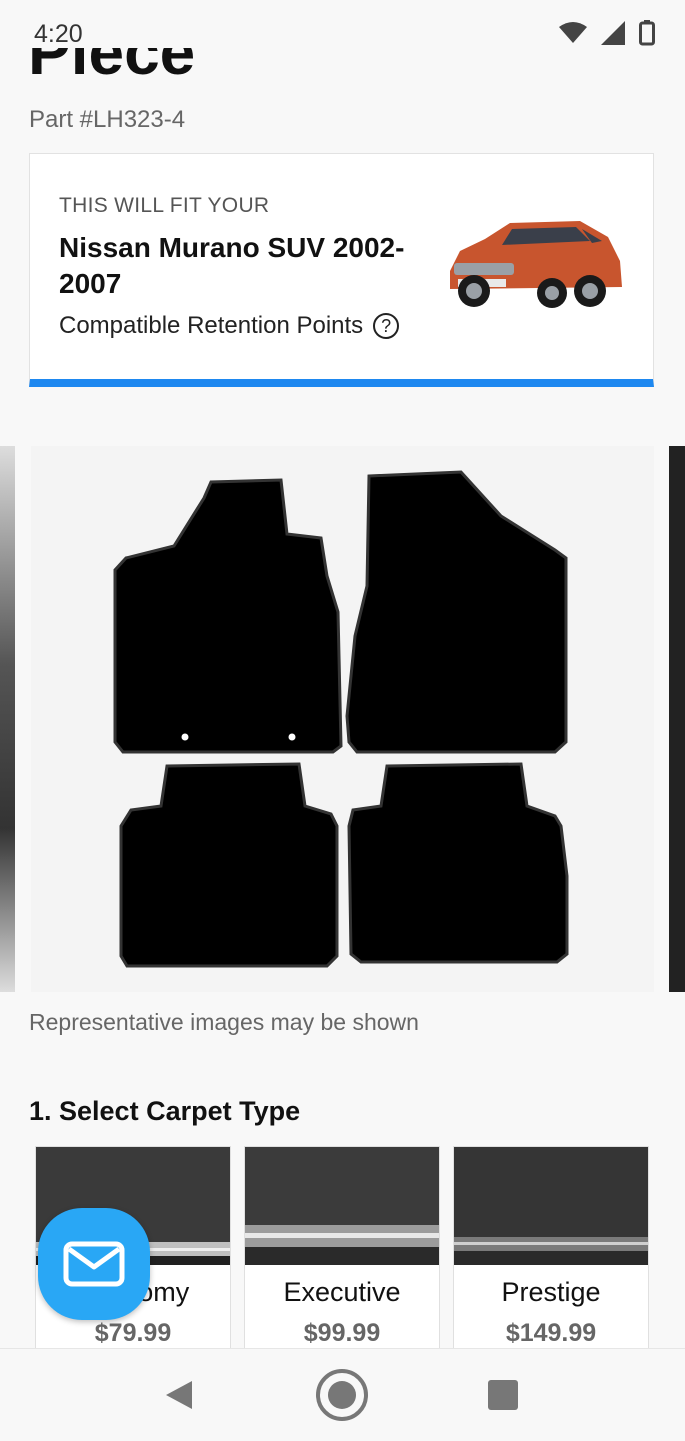 Image resolution: width=685 pixels, height=1441 pixels. I want to click on product-title: Piece, so click(112, 66).